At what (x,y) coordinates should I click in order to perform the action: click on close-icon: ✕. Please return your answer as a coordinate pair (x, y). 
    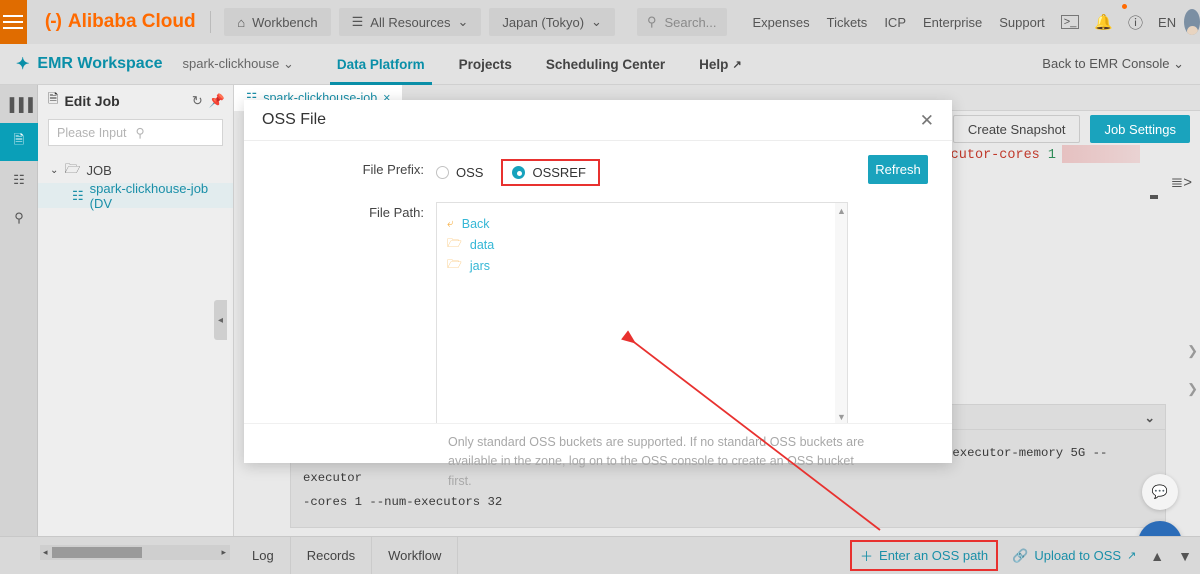
    Looking at the image, I should click on (927, 120).